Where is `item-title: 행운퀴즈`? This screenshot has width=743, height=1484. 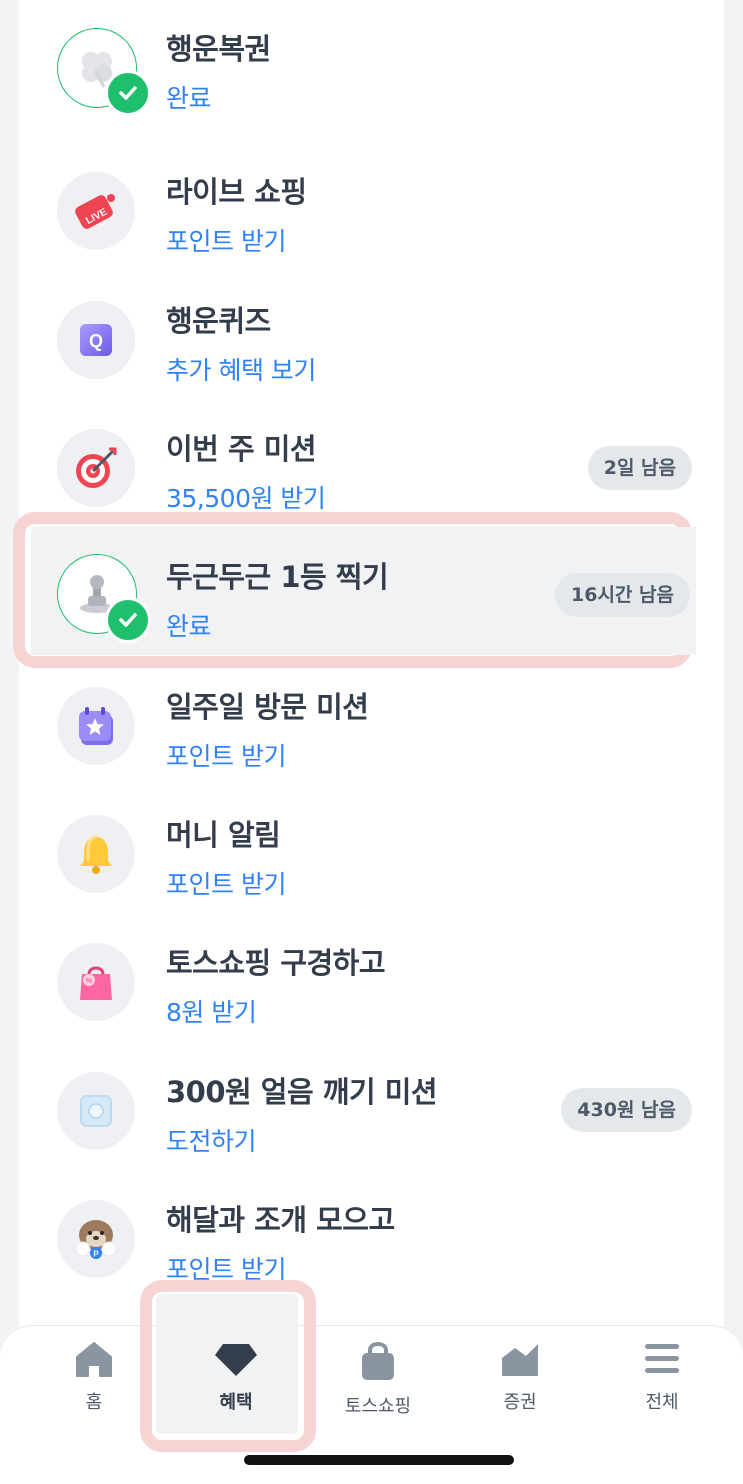
item-title: 행운퀴즈 is located at coordinates (218, 321).